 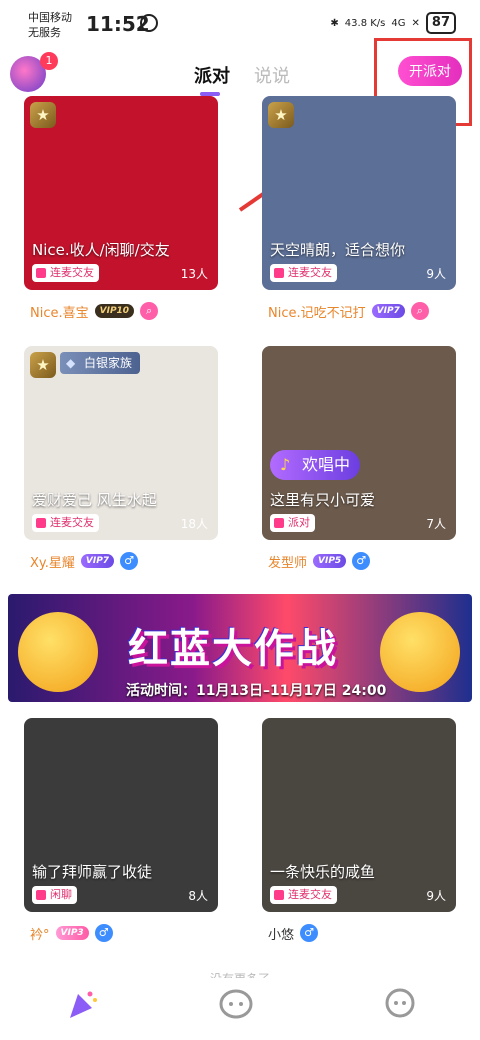 I want to click on nav-party, so click(x=82, y=1004).